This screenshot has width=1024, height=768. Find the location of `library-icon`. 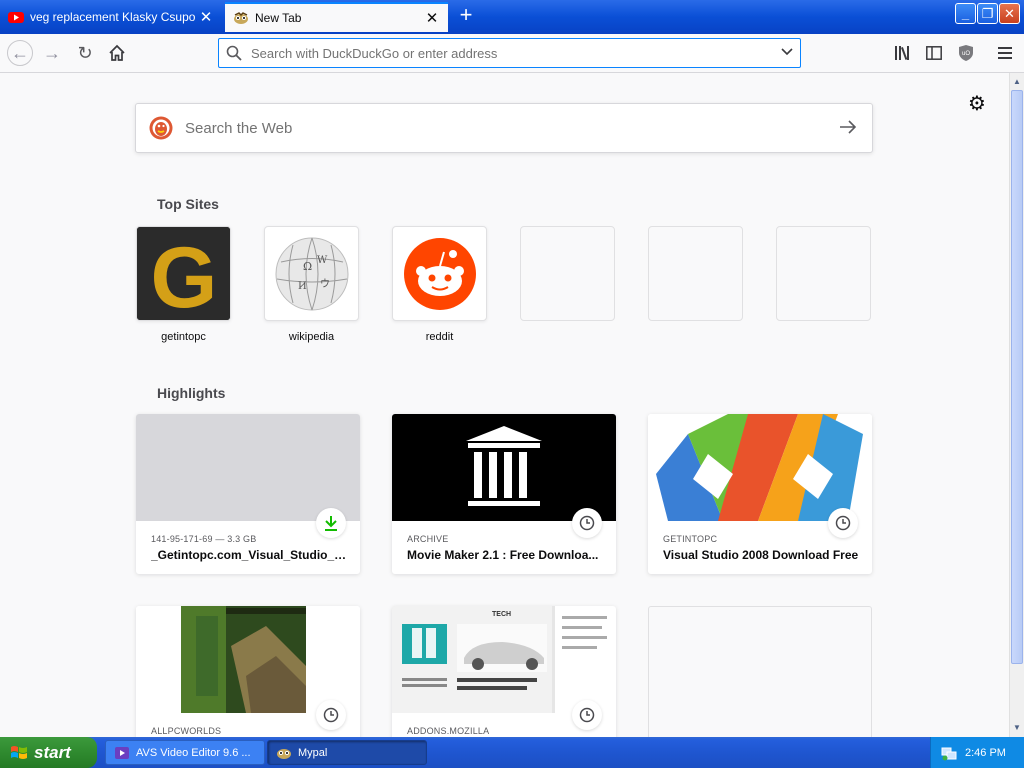

library-icon is located at coordinates (903, 53).